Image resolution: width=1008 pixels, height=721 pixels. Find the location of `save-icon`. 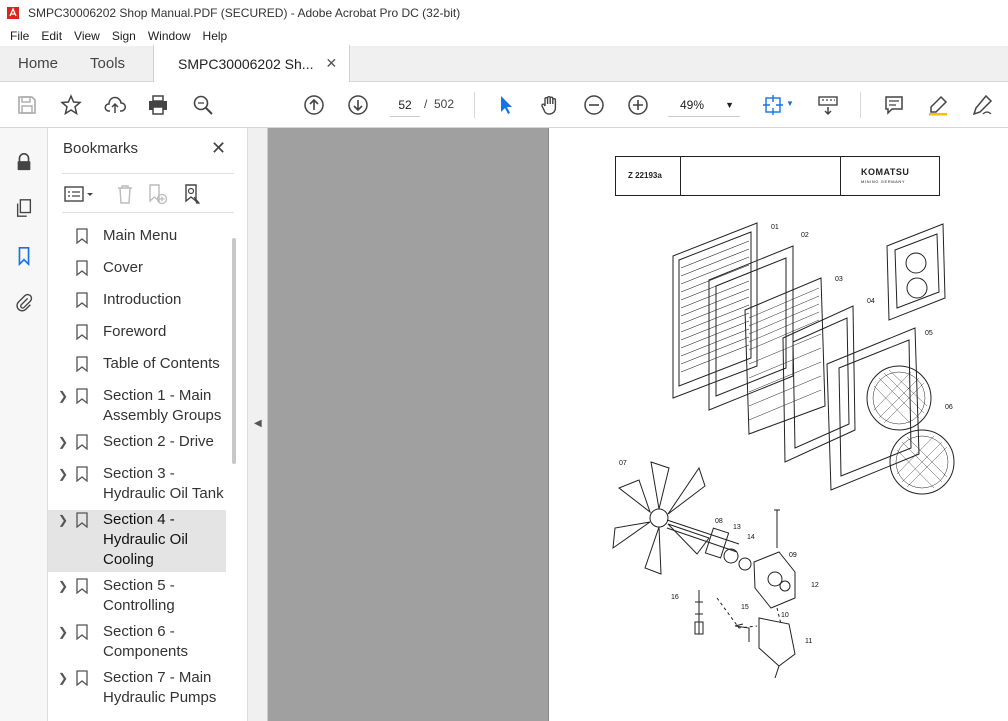

save-icon is located at coordinates (27, 105).